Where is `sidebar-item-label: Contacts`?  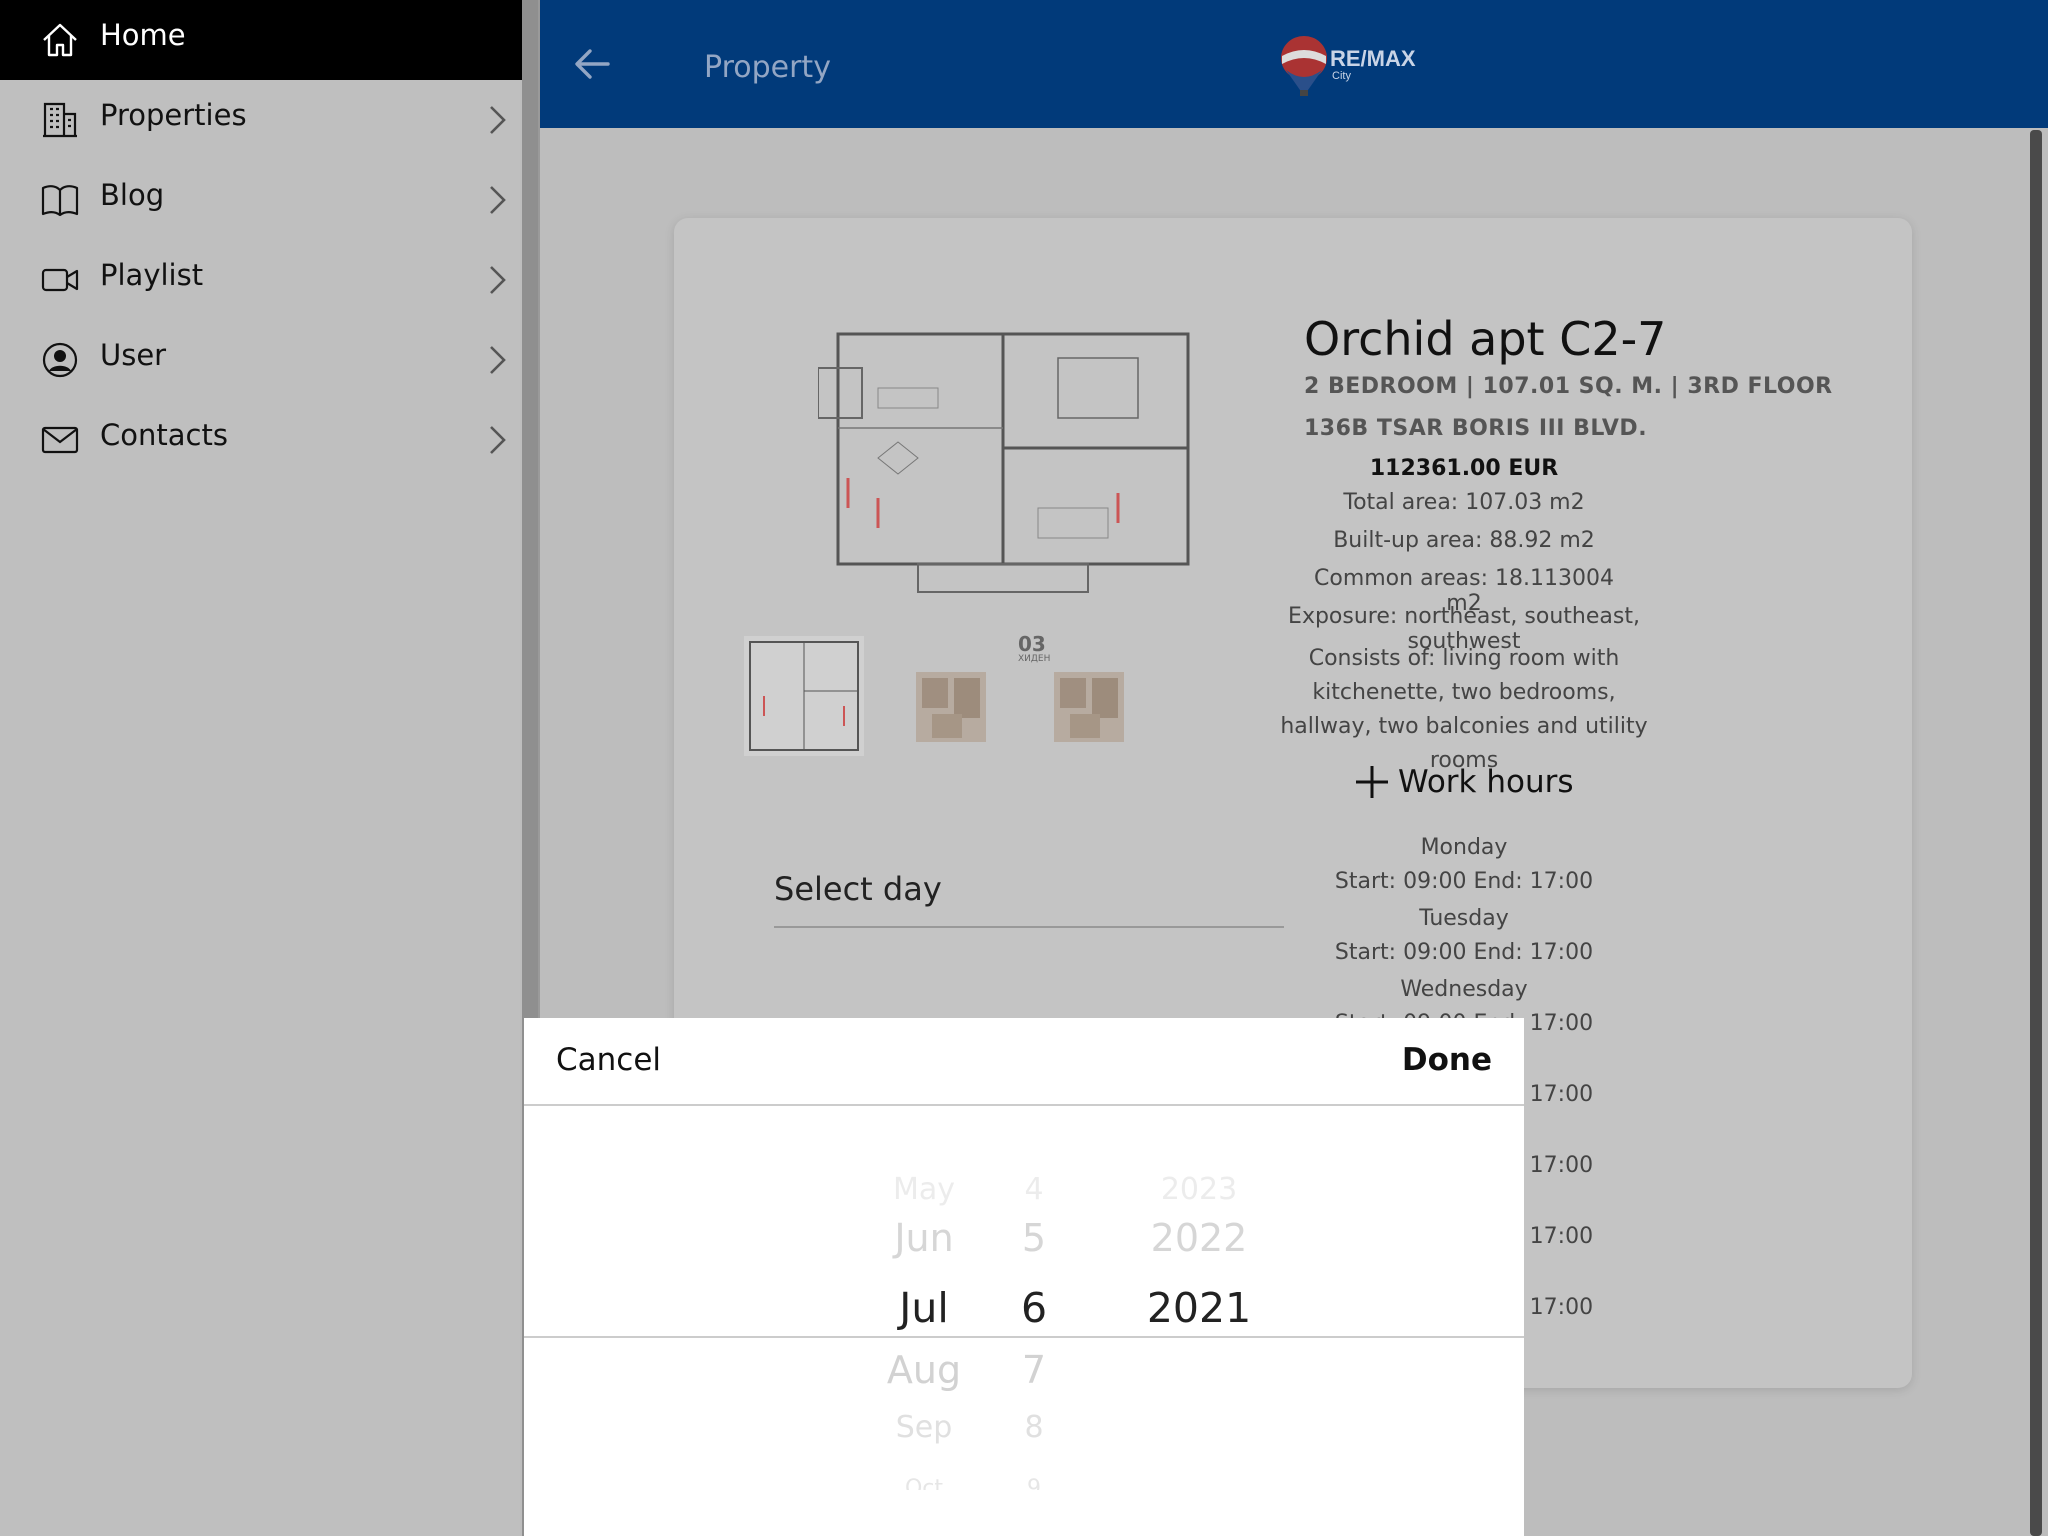 sidebar-item-label: Contacts is located at coordinates (164, 435).